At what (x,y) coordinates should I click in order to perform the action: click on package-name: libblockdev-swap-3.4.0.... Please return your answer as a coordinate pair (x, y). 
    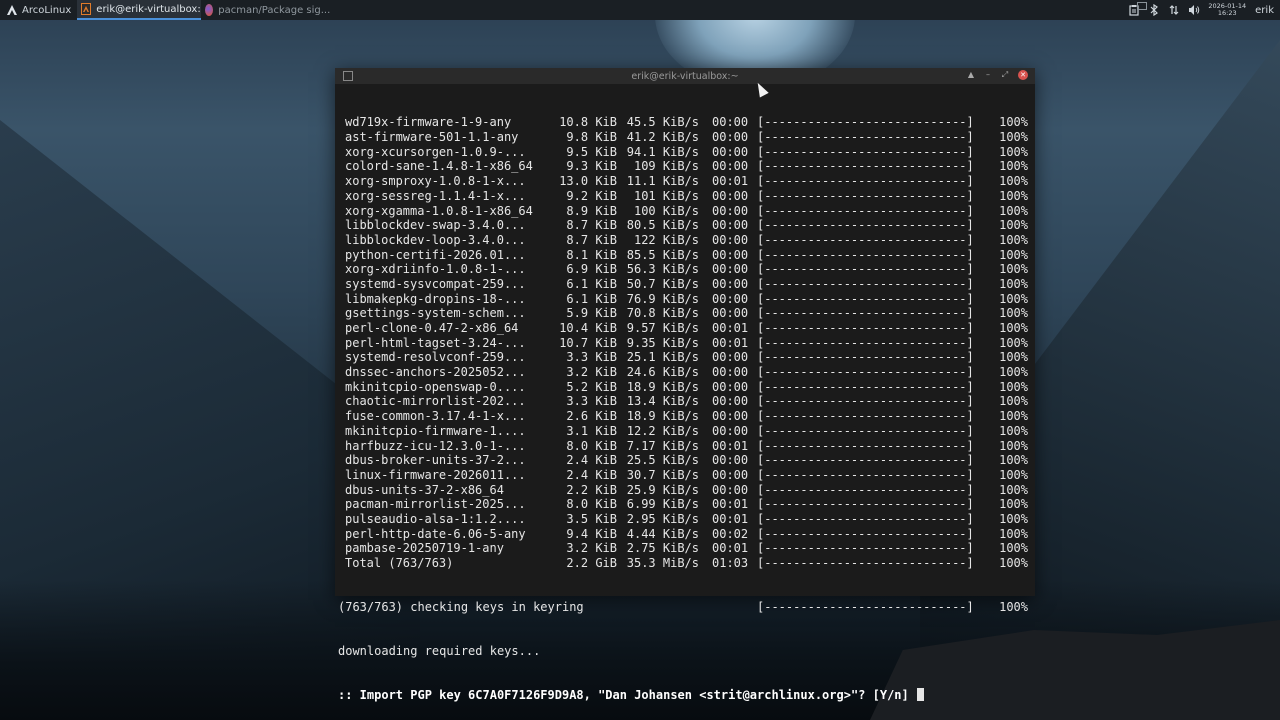
    Looking at the image, I should click on (435, 225).